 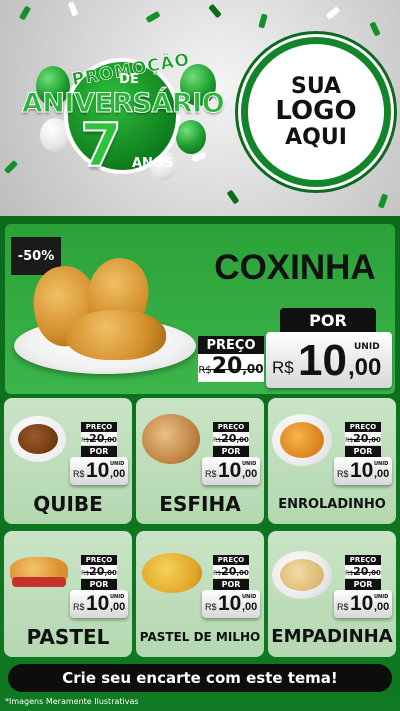 I want to click on logo-line-1: SUA, so click(x=316, y=87).